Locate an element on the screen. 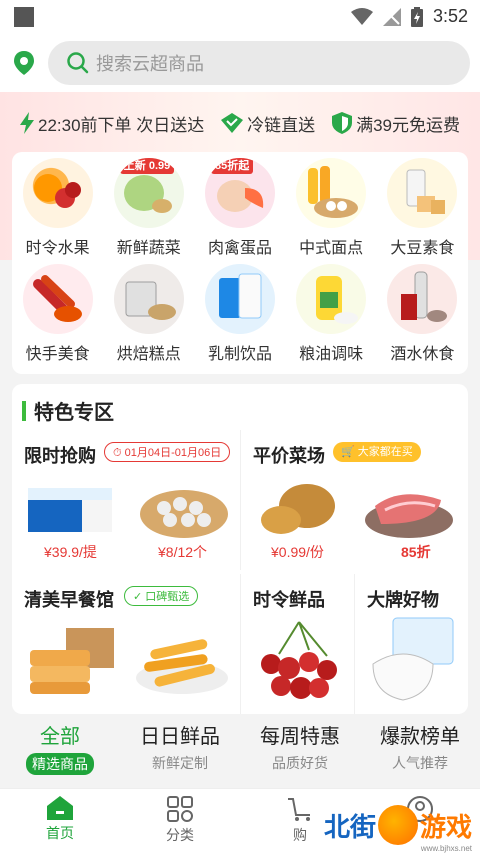 The height and width of the screenshot is (853, 480). search-icon is located at coordinates (78, 63).